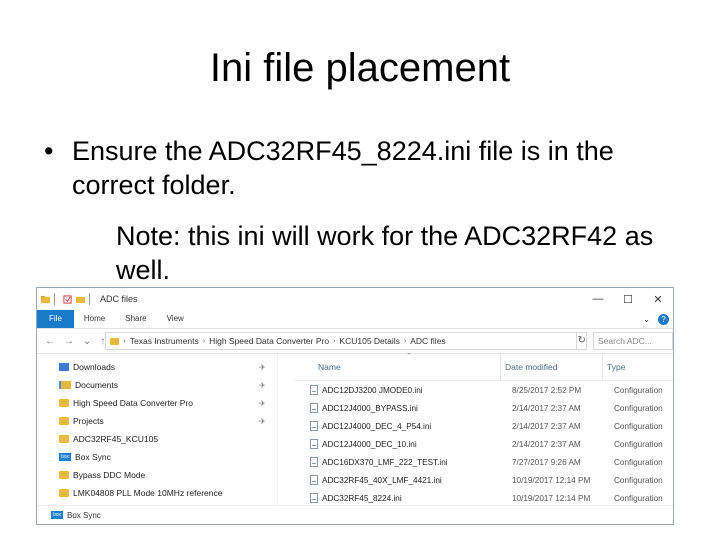  What do you see at coordinates (55, 319) in the screenshot?
I see `tab-file: File` at bounding box center [55, 319].